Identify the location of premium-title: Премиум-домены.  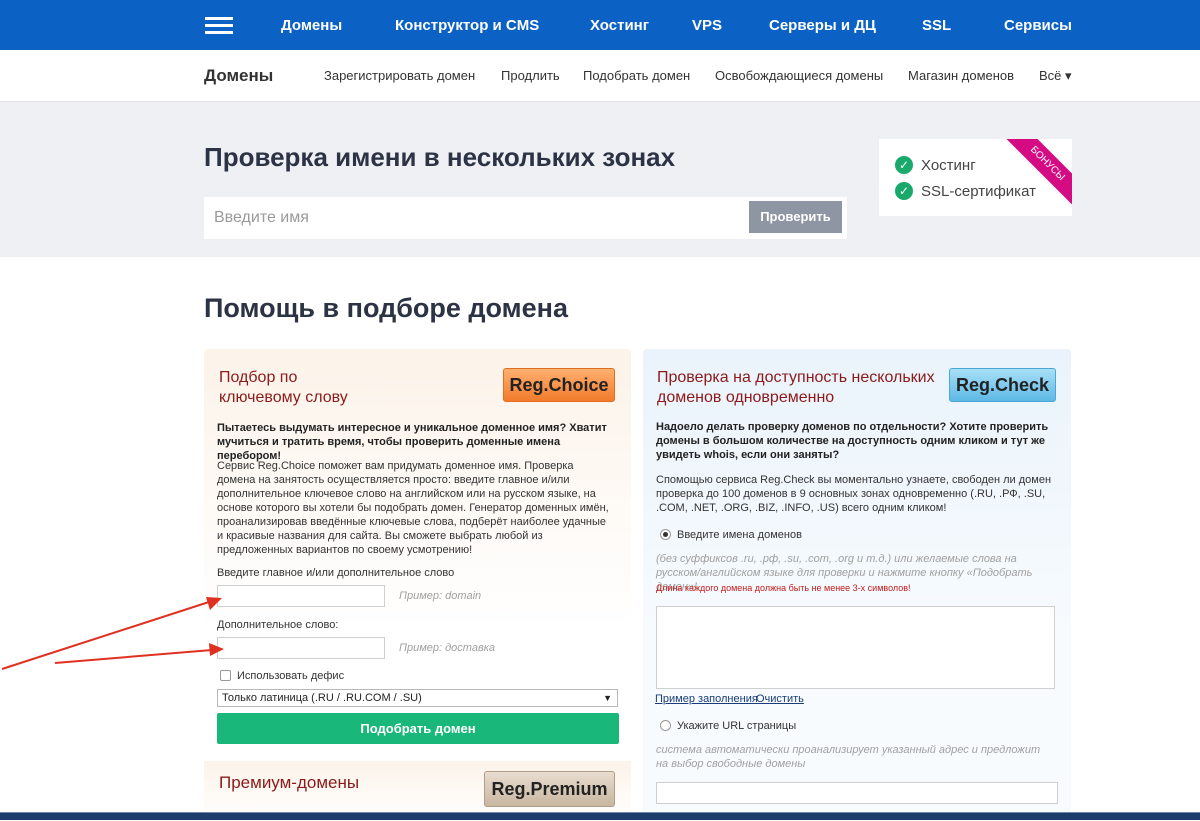
(289, 782).